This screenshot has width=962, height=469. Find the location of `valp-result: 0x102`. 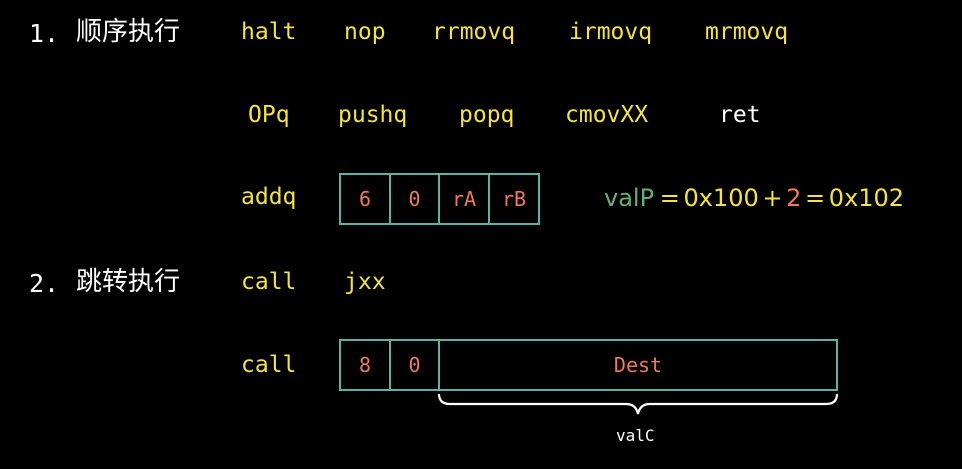

valp-result: 0x102 is located at coordinates (866, 198).